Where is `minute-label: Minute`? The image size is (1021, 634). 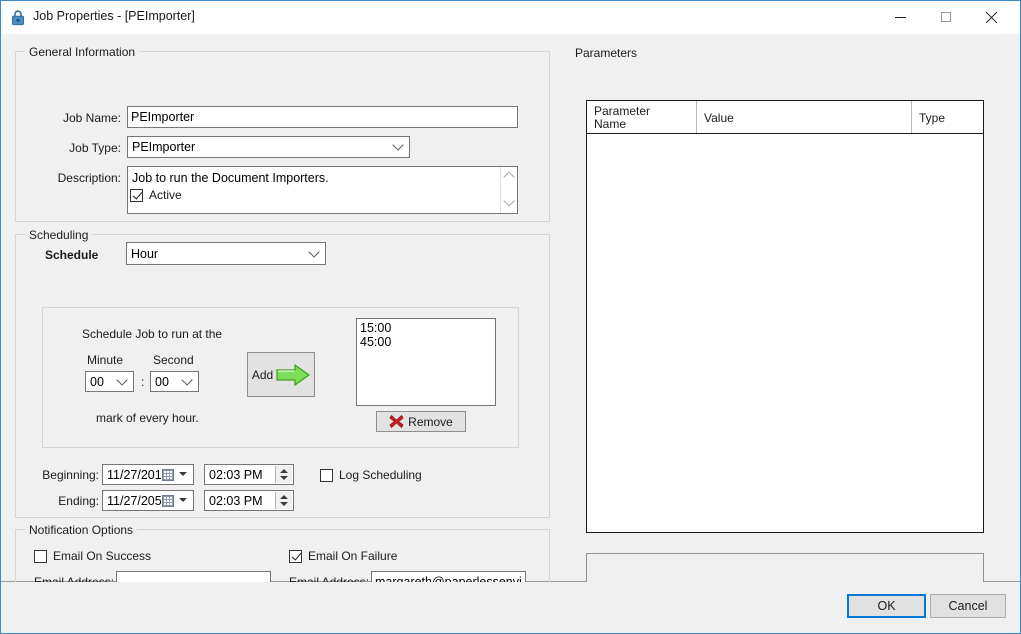
minute-label: Minute is located at coordinates (105, 360).